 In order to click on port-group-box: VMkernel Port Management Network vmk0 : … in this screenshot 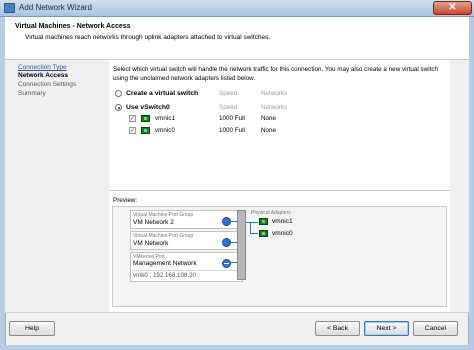, I will do `click(186, 267)`.